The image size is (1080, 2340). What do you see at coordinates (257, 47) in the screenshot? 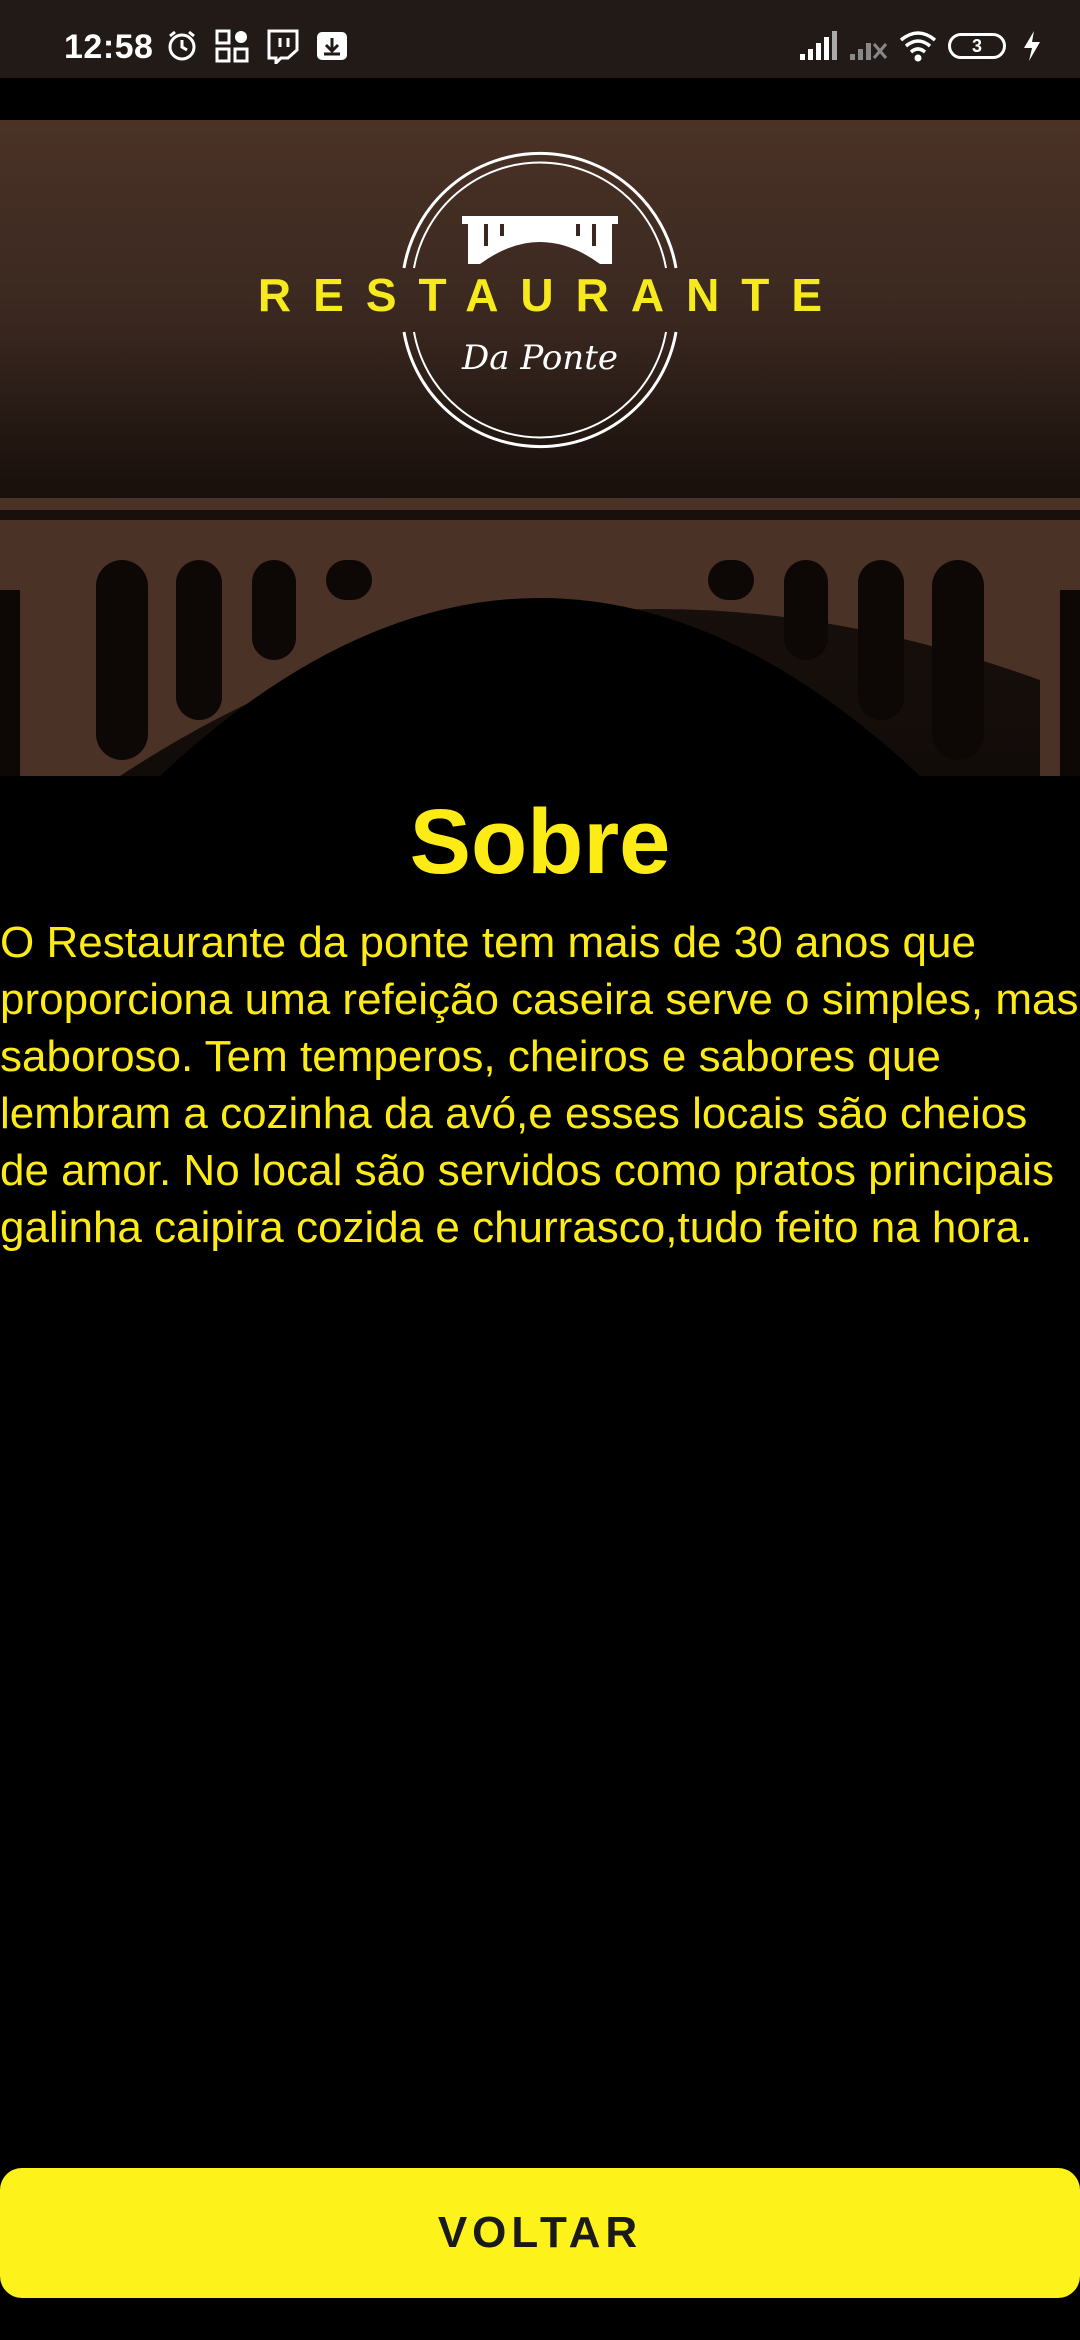
I see `status-left-icons` at bounding box center [257, 47].